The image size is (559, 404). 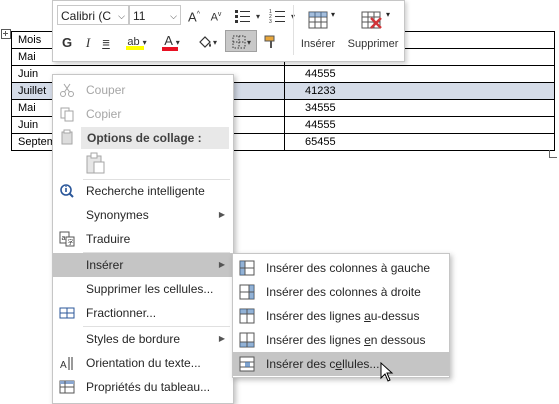 What do you see at coordinates (155, 138) in the screenshot?
I see `paste-options-header: Options de collage :` at bounding box center [155, 138].